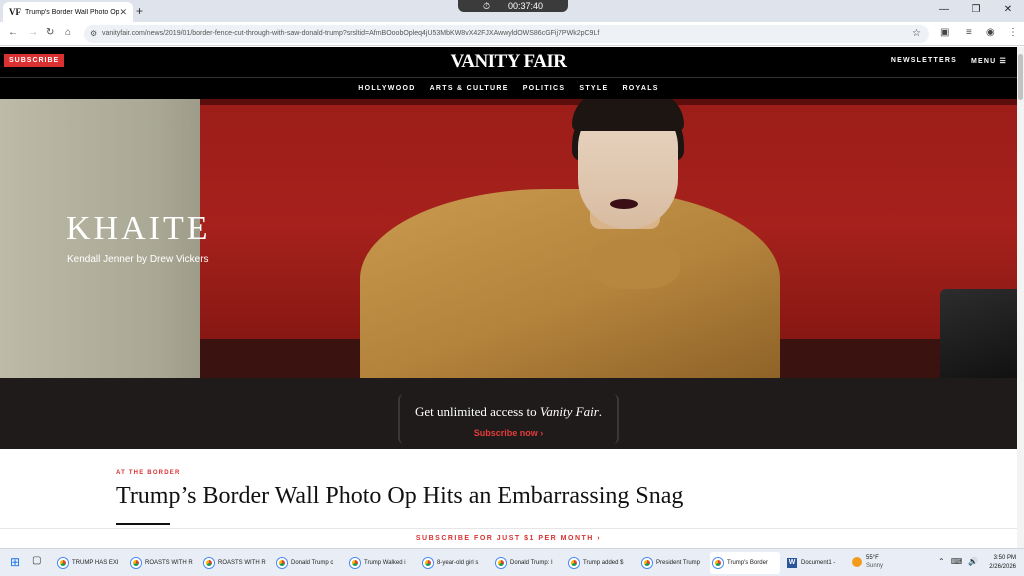  I want to click on taskbar-item-label: Trump's Border, so click(747, 563).